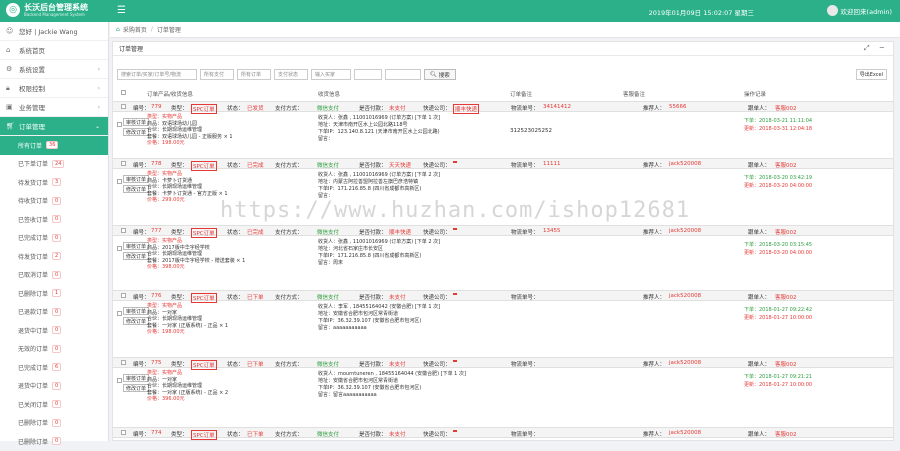  What do you see at coordinates (54, 88) in the screenshot?
I see `sidebar-item-3: 🔒︎ 权限控制 ›` at bounding box center [54, 88].